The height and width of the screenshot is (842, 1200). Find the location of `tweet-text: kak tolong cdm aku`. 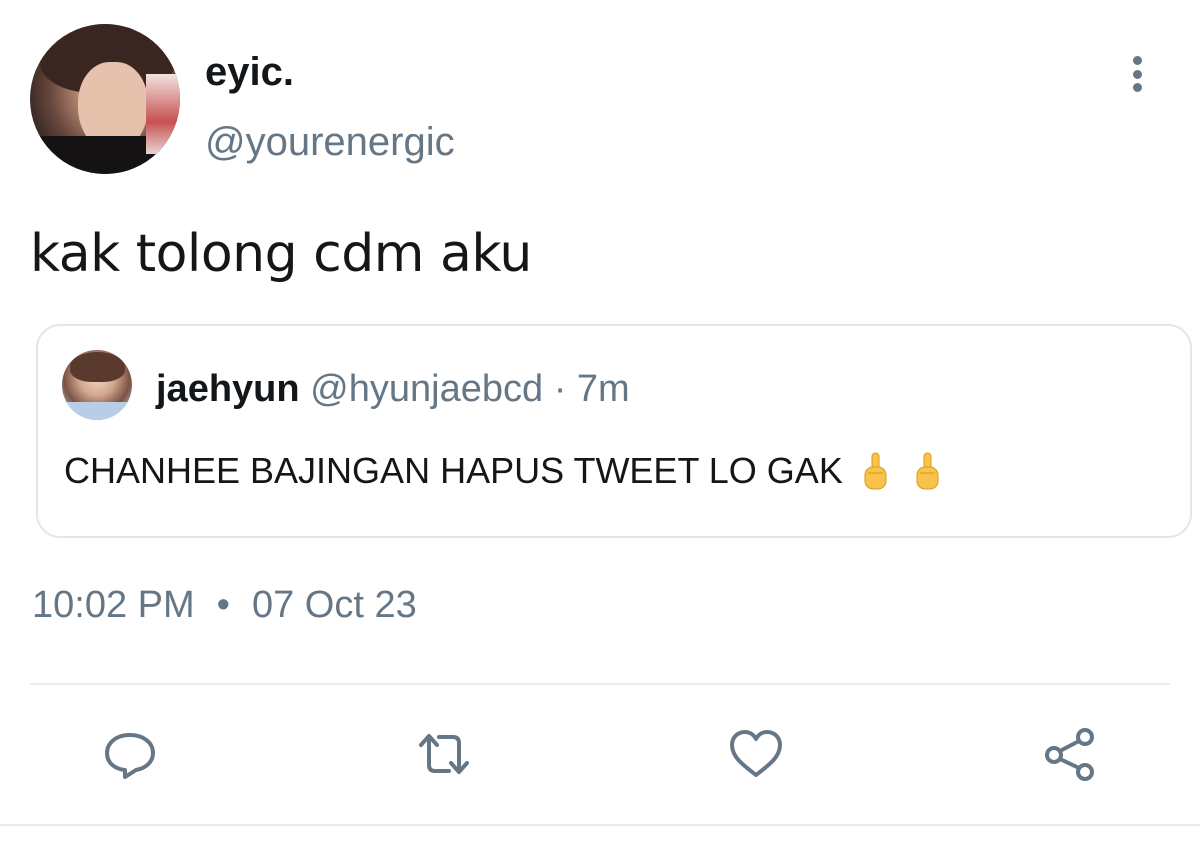

tweet-text: kak tolong cdm aku is located at coordinates (281, 254).